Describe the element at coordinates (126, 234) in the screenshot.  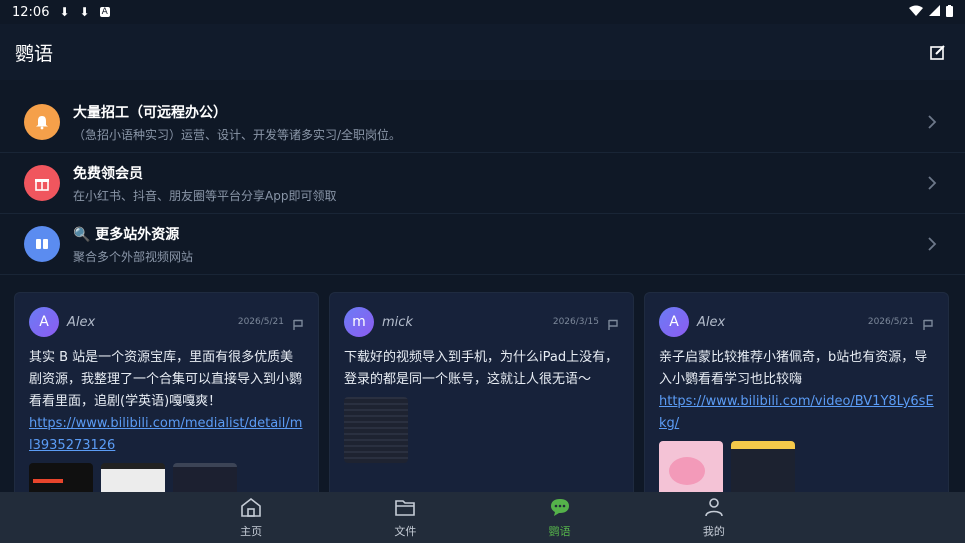
I see `promo-title: 🔍 更多站外资源` at that location.